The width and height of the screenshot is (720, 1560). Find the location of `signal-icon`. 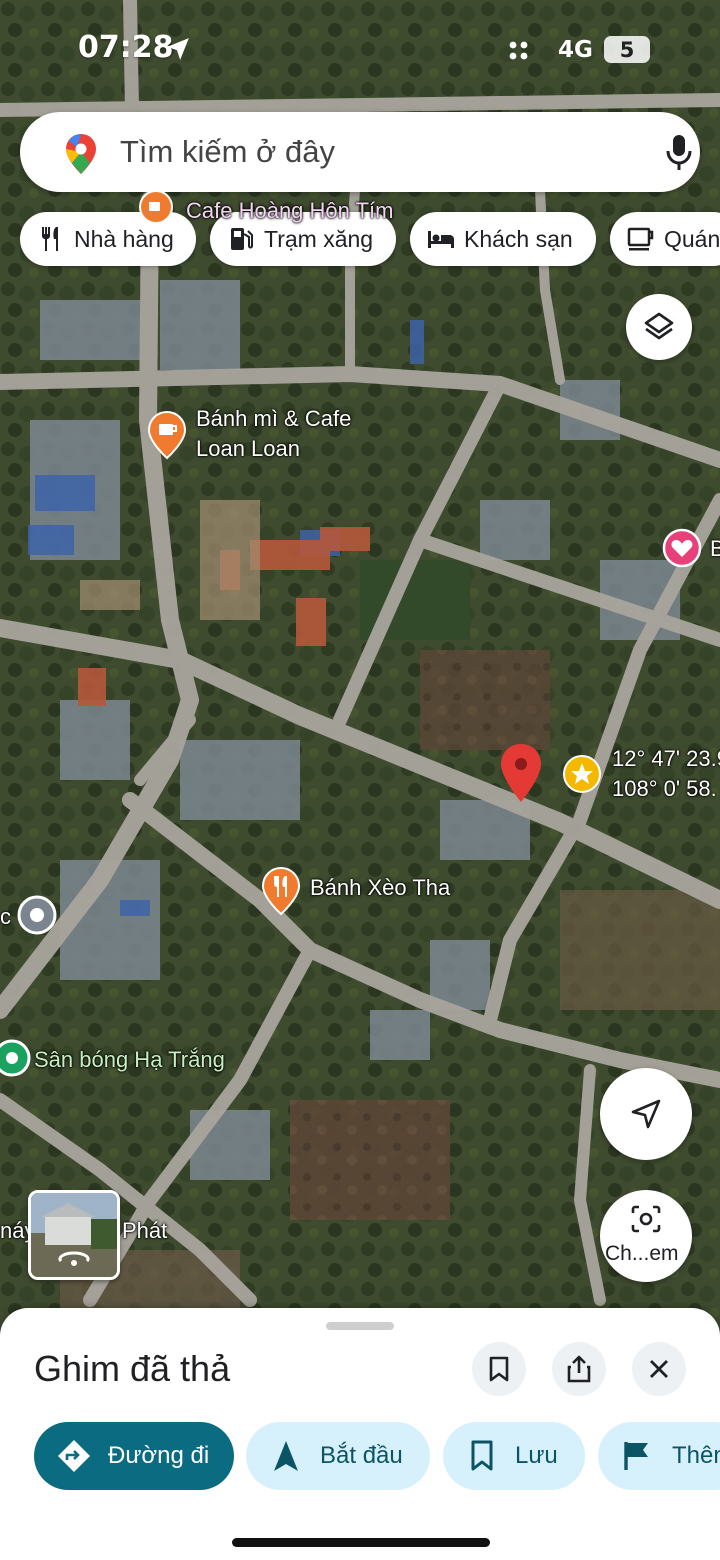

signal-icon is located at coordinates (518, 50).